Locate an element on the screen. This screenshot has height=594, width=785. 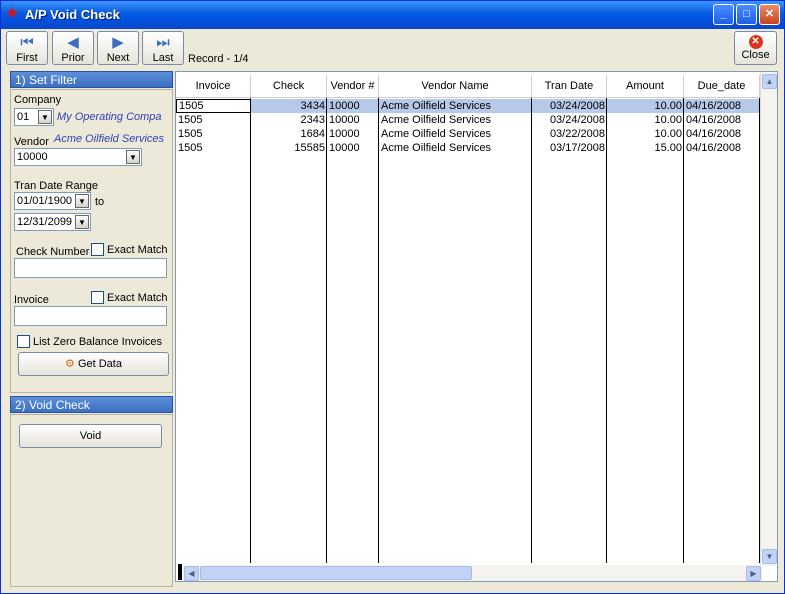
date-to-picker: 12/31/2099 ▼ is located at coordinates (52, 222).